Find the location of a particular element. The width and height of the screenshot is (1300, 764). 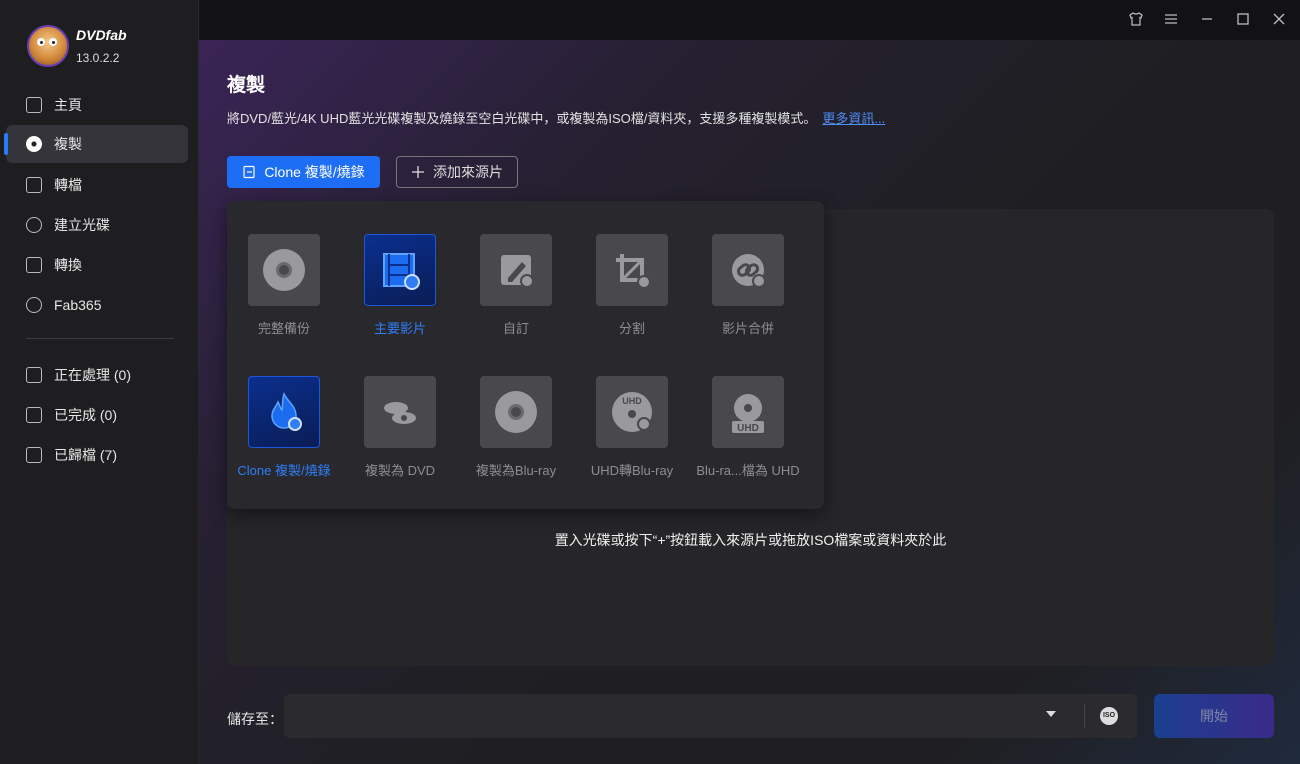

disc-copy-icon is located at coordinates (34, 144).